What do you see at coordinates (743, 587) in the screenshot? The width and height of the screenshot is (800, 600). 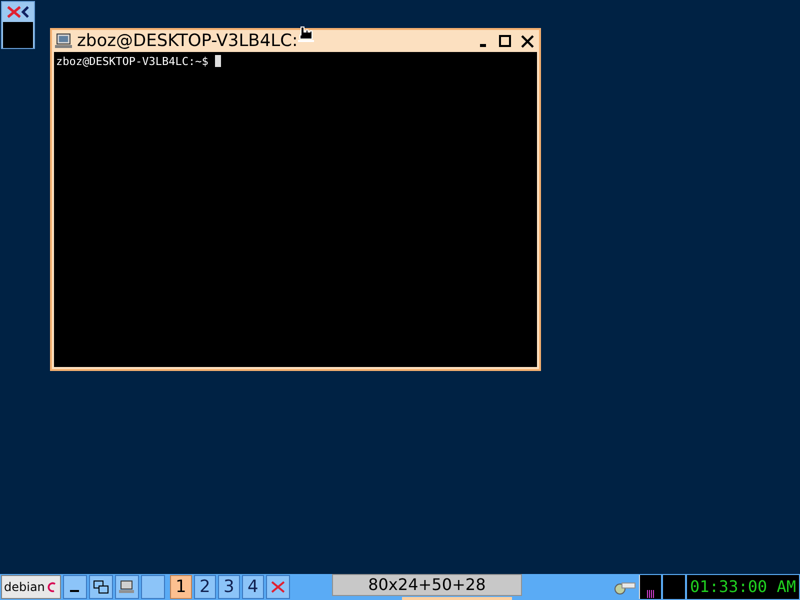 I see `clock: 01:33:00 AM` at bounding box center [743, 587].